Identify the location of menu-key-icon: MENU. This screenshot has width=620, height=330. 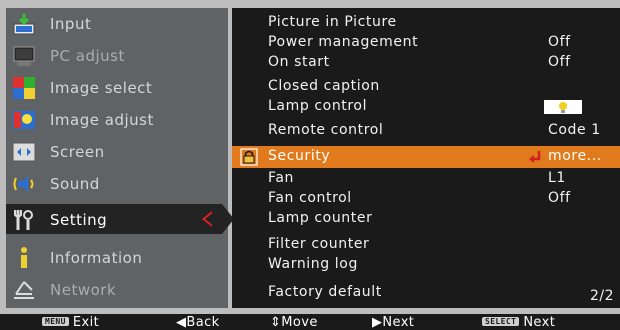
(55, 321).